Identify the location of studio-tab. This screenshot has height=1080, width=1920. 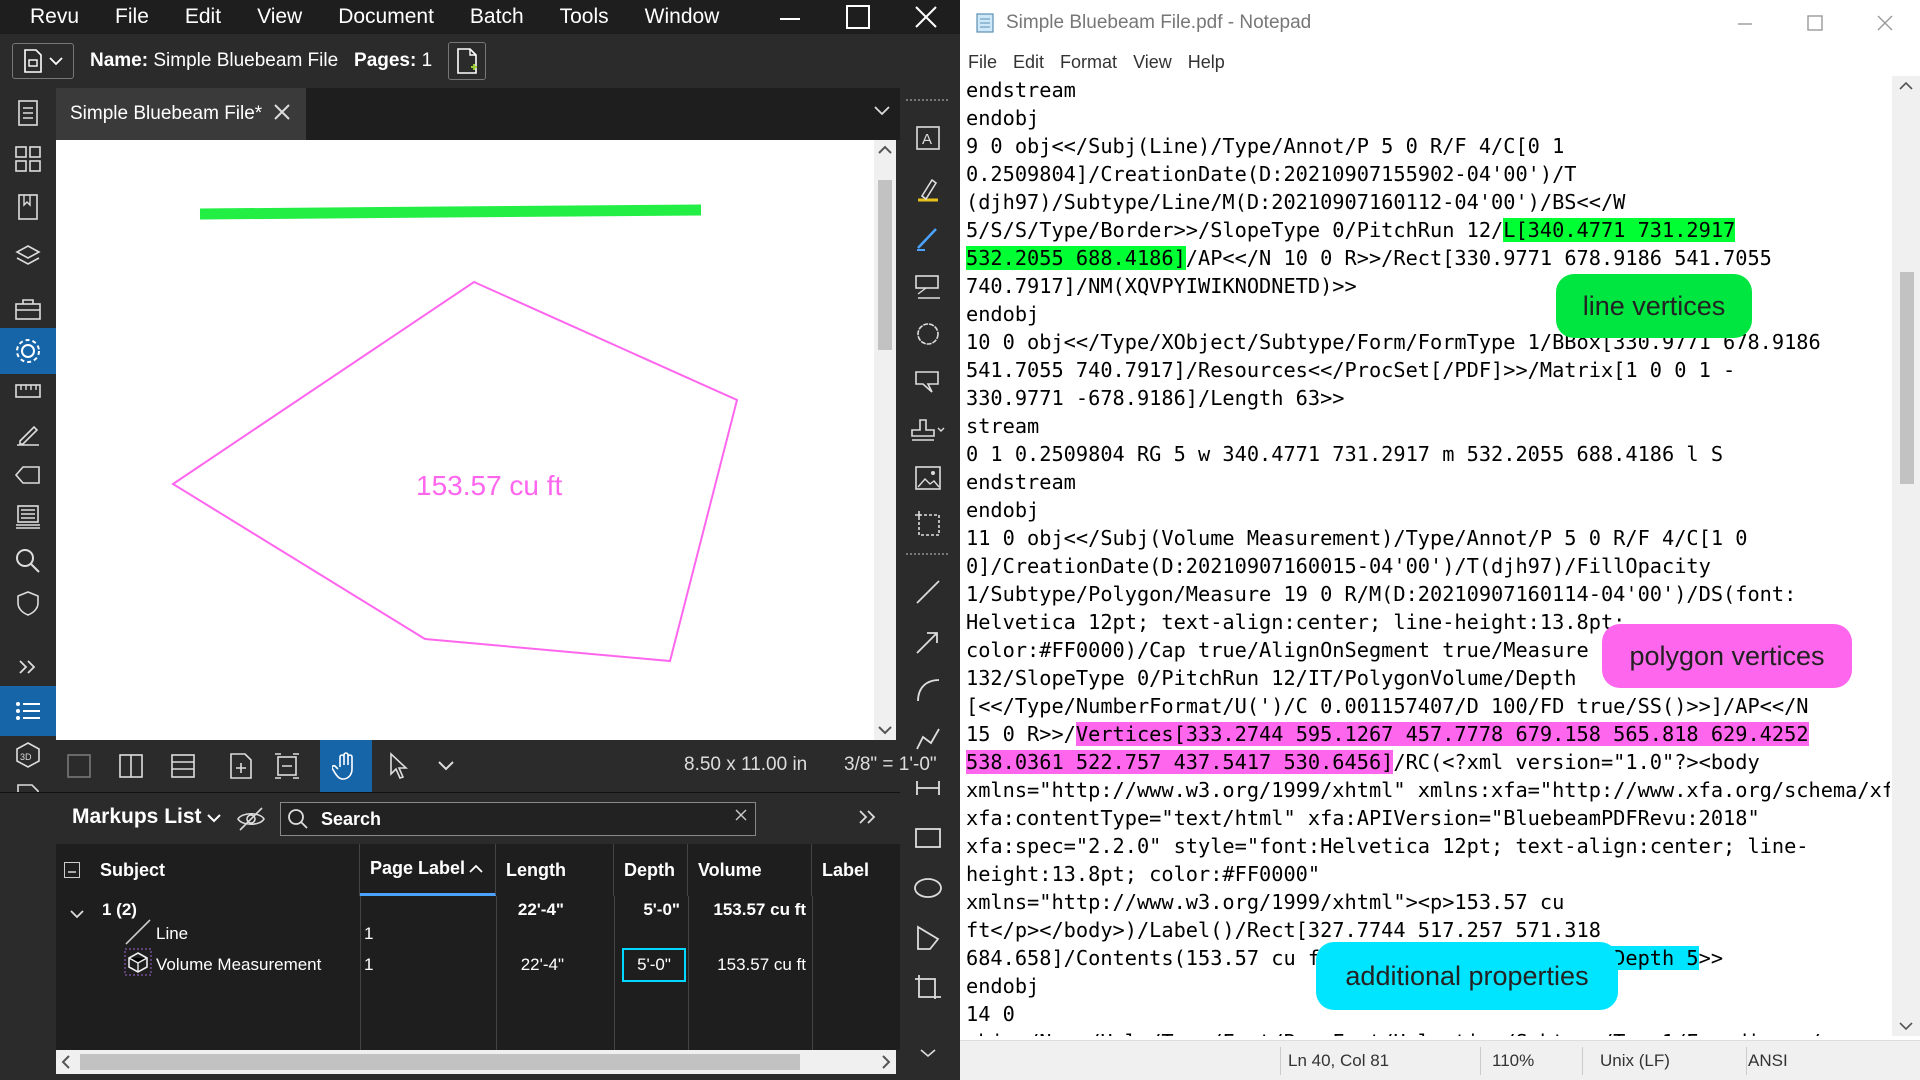
(28, 603).